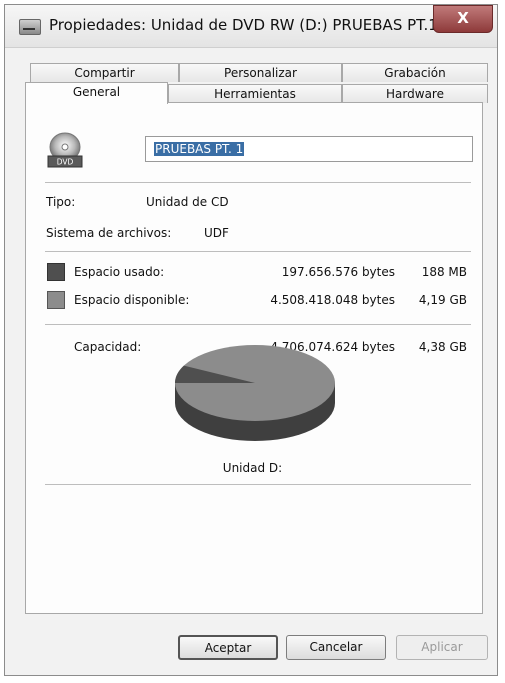 The image size is (505, 683). I want to click on volume-name-text: PRUEBAS PT. 1, so click(199, 149).